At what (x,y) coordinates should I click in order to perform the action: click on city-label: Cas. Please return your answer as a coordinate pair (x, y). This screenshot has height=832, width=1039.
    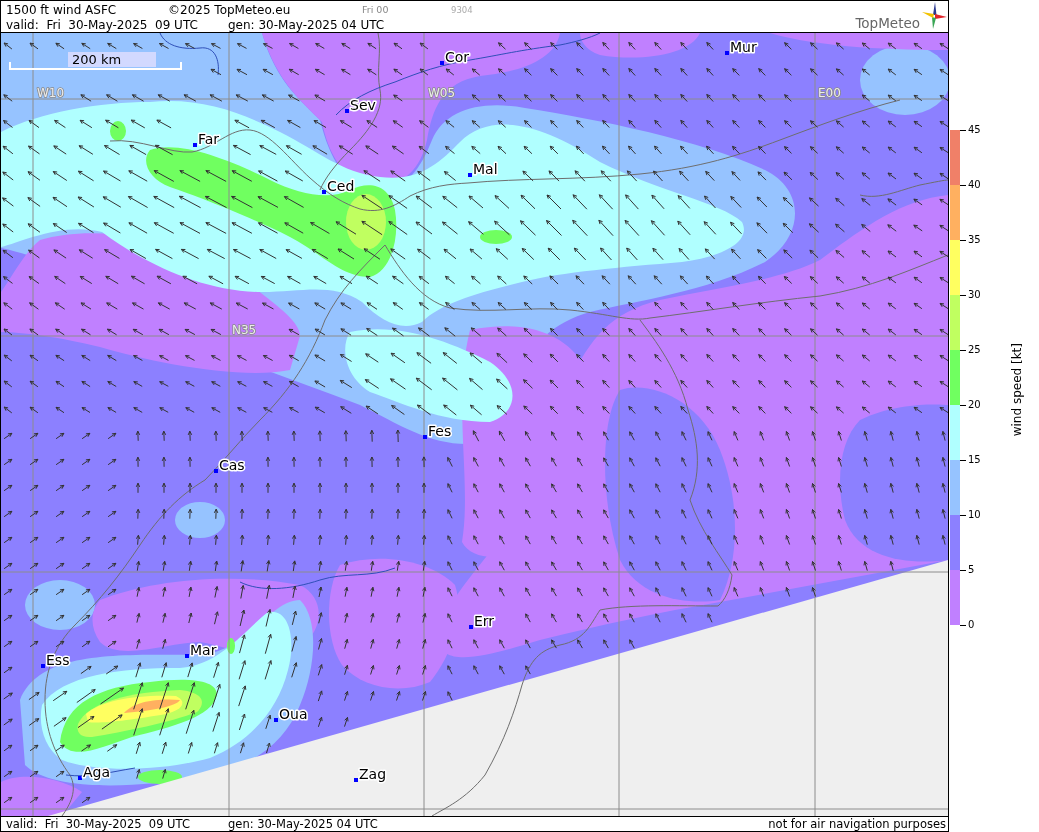
    Looking at the image, I should click on (232, 465).